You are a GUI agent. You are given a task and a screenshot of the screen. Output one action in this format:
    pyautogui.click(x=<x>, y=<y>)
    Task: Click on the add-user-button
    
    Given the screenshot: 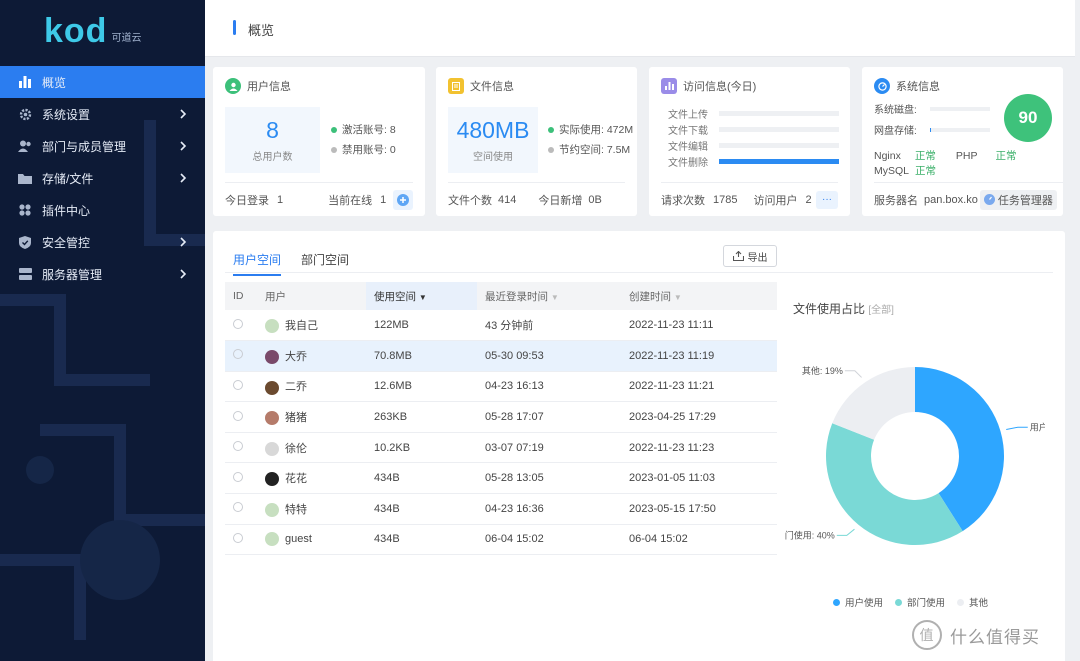 What is the action you would take?
    pyautogui.click(x=403, y=199)
    